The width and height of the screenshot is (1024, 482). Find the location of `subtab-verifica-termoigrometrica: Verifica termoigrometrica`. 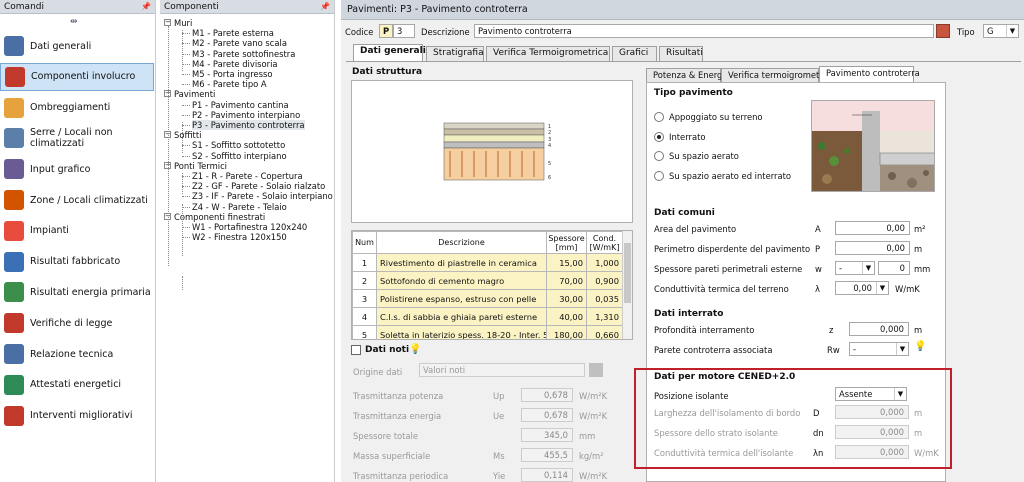

subtab-verifica-termoigrometrica: Verifica termoigrometrica is located at coordinates (778, 75).